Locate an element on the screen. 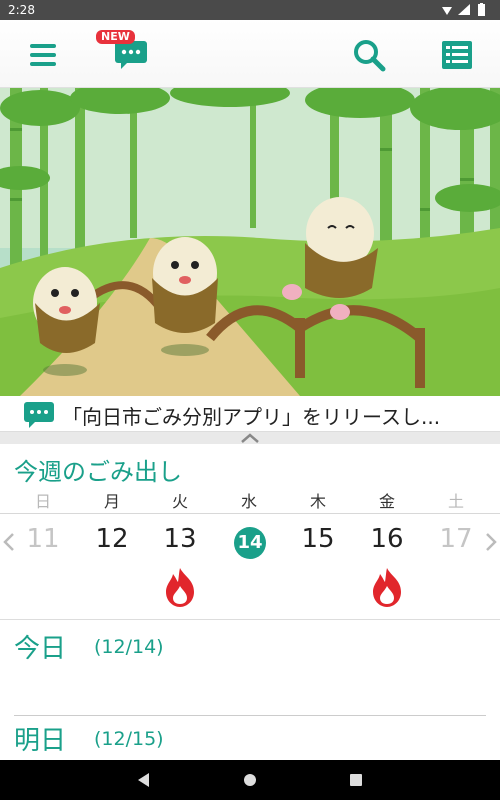 The image size is (500, 800). weekday-header: 日 月 火 水 木 金 土 is located at coordinates (250, 500).